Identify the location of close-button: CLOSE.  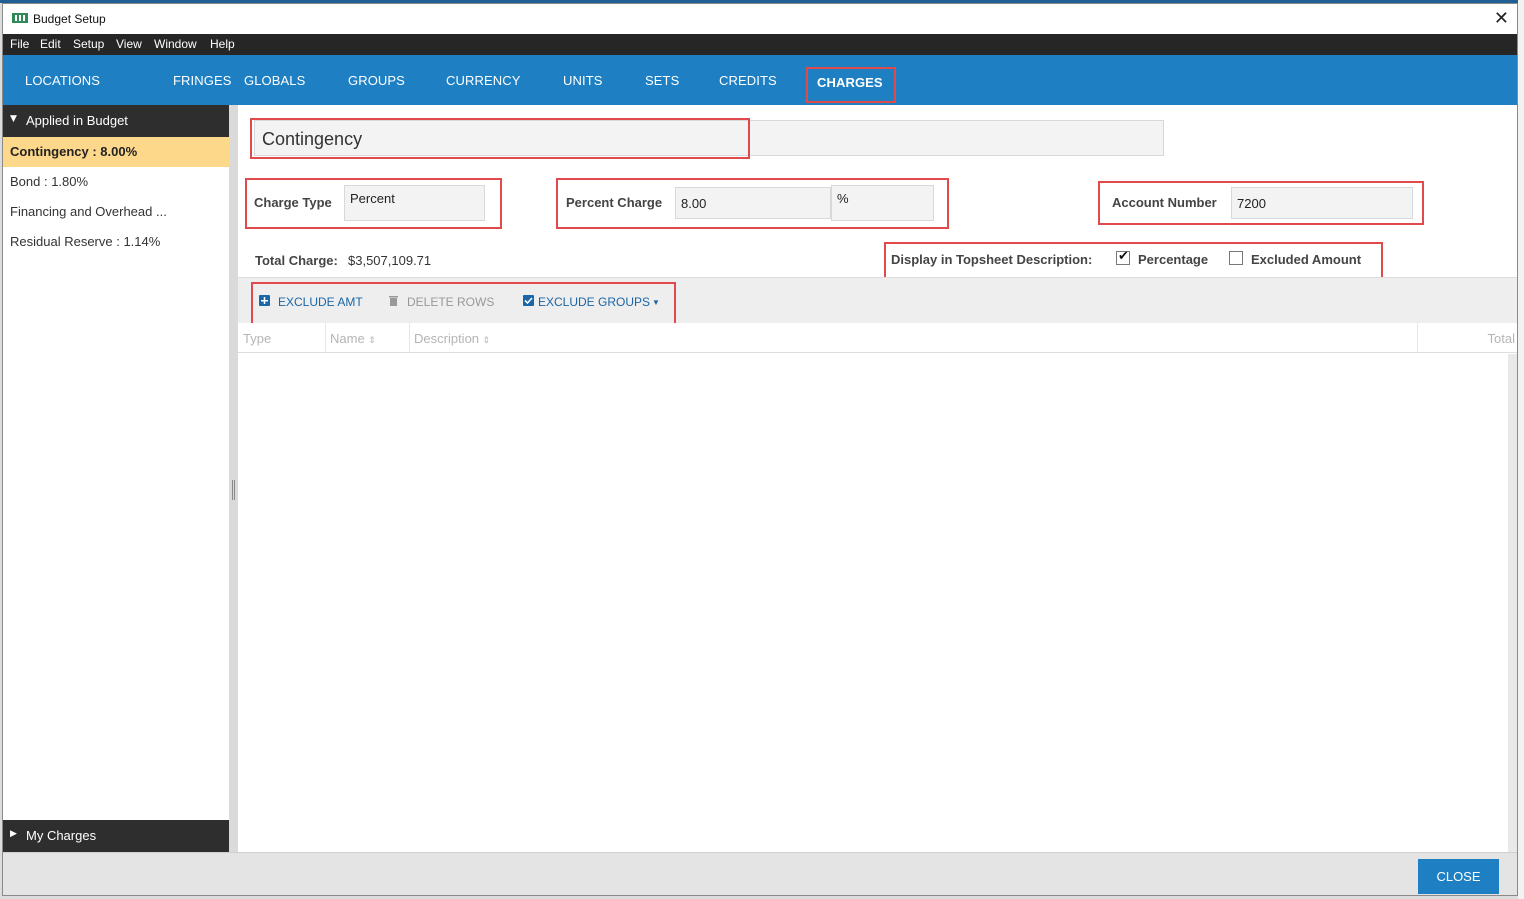
(1458, 876).